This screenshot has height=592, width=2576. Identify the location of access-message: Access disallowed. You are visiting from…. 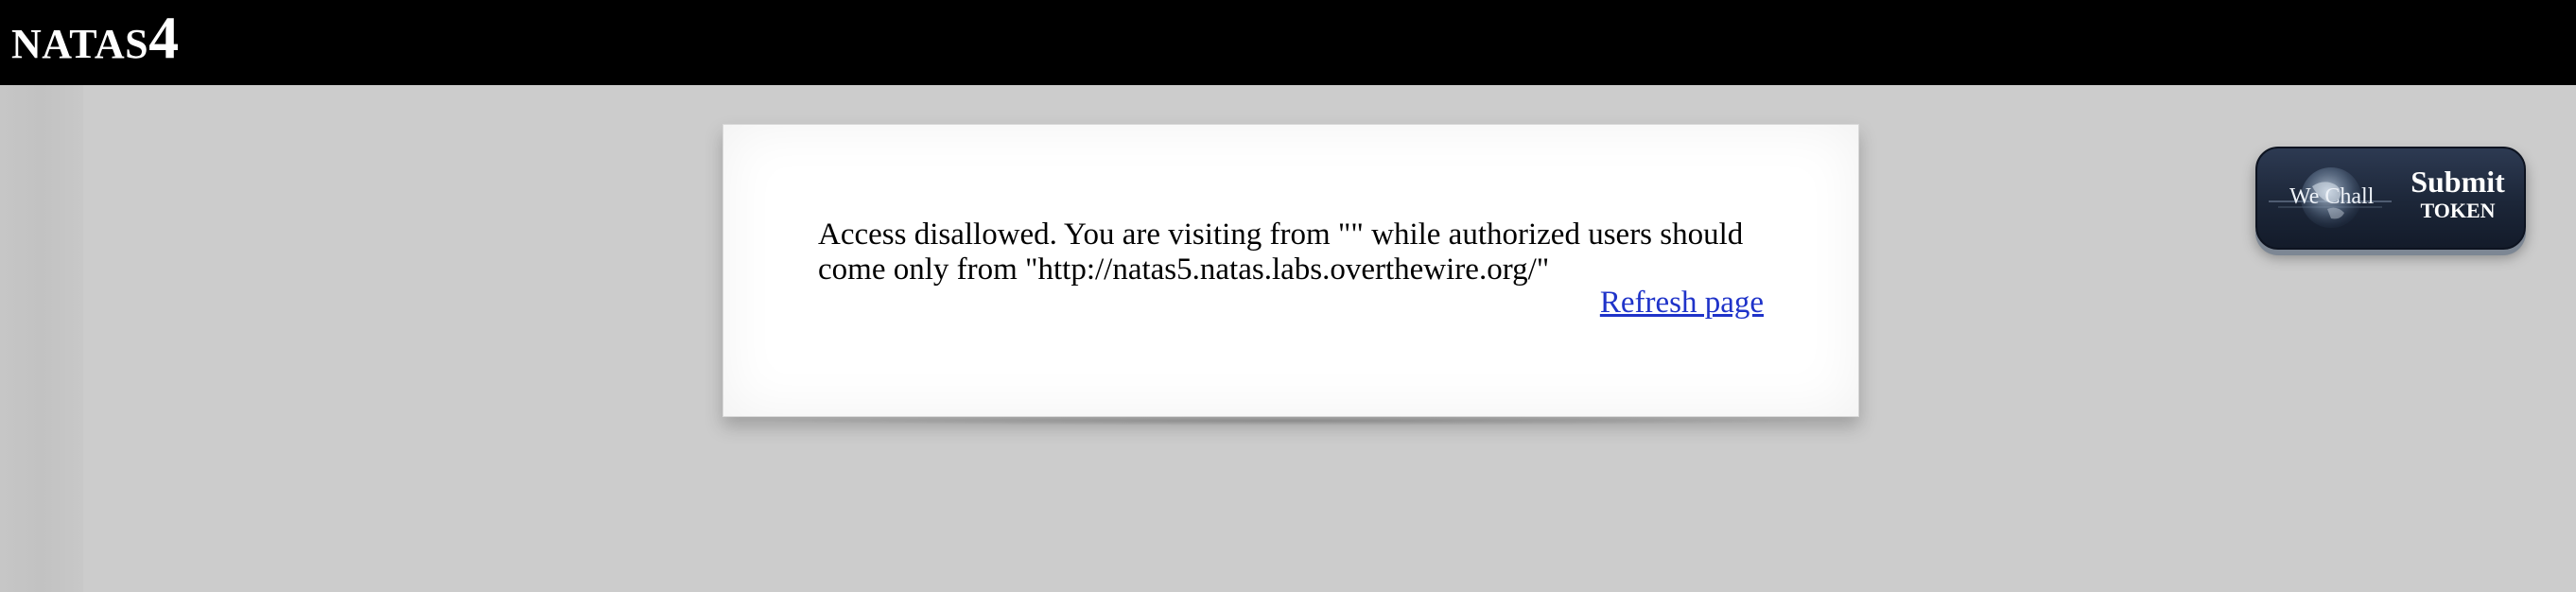
(1281, 253).